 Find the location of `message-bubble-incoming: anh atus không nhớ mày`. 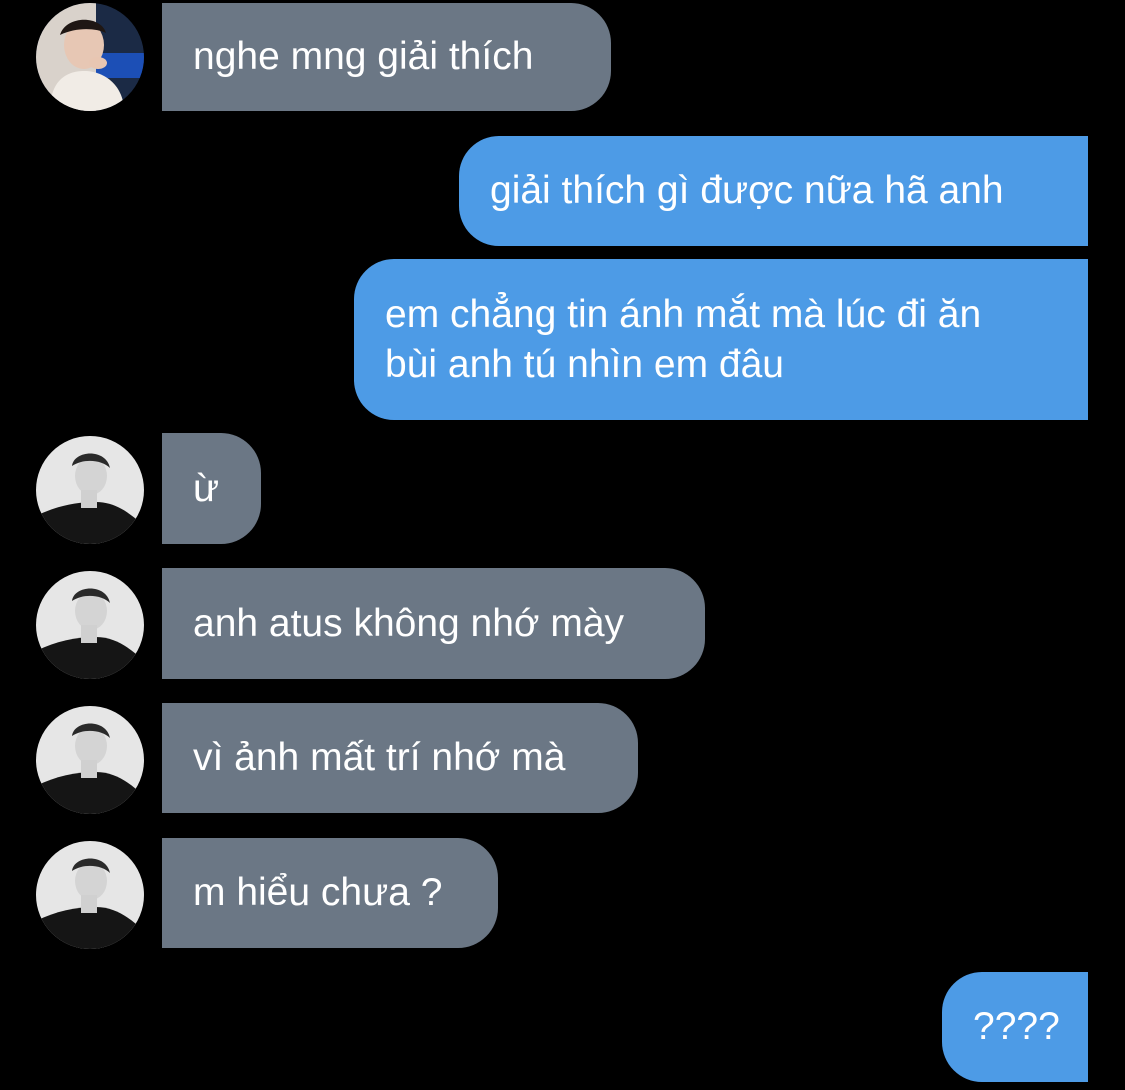

message-bubble-incoming: anh atus không nhớ mày is located at coordinates (433, 623).